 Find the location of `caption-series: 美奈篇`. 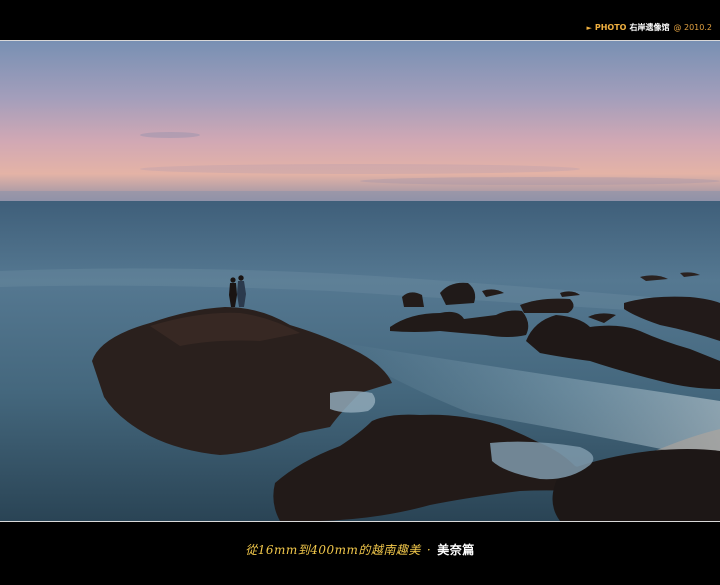

caption-series: 美奈篇 is located at coordinates (456, 550).